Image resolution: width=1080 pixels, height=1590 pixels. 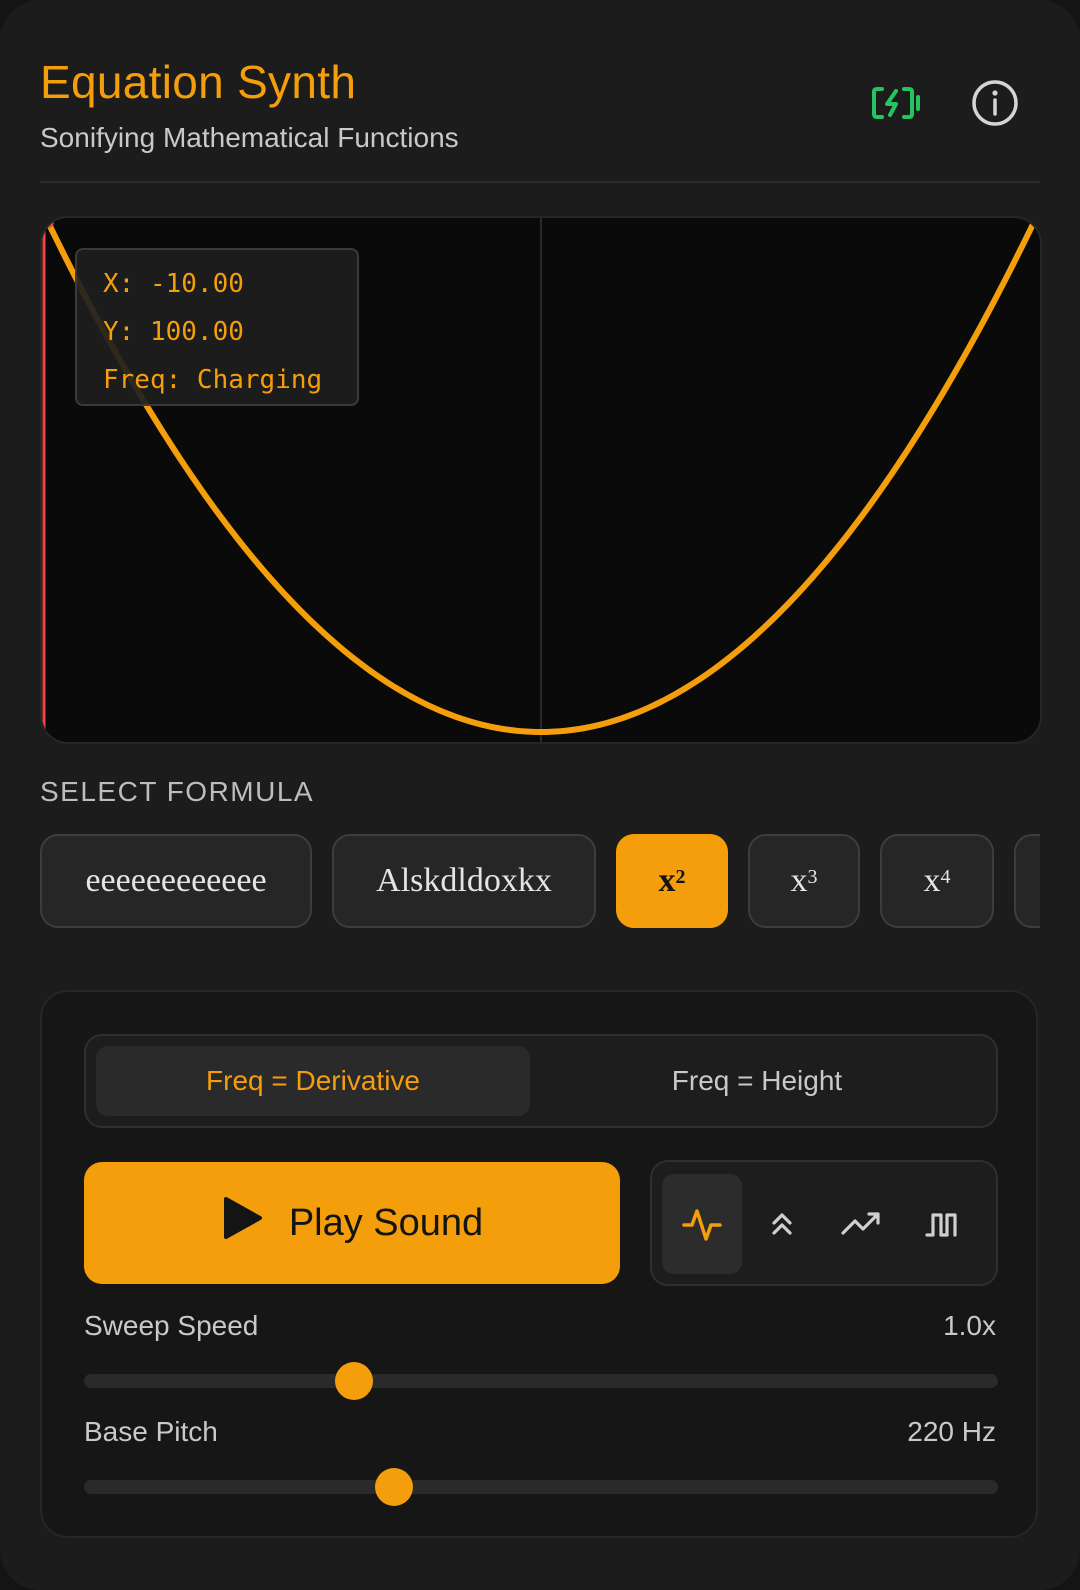 I want to click on formula-button-x3: x3, so click(x=804, y=881).